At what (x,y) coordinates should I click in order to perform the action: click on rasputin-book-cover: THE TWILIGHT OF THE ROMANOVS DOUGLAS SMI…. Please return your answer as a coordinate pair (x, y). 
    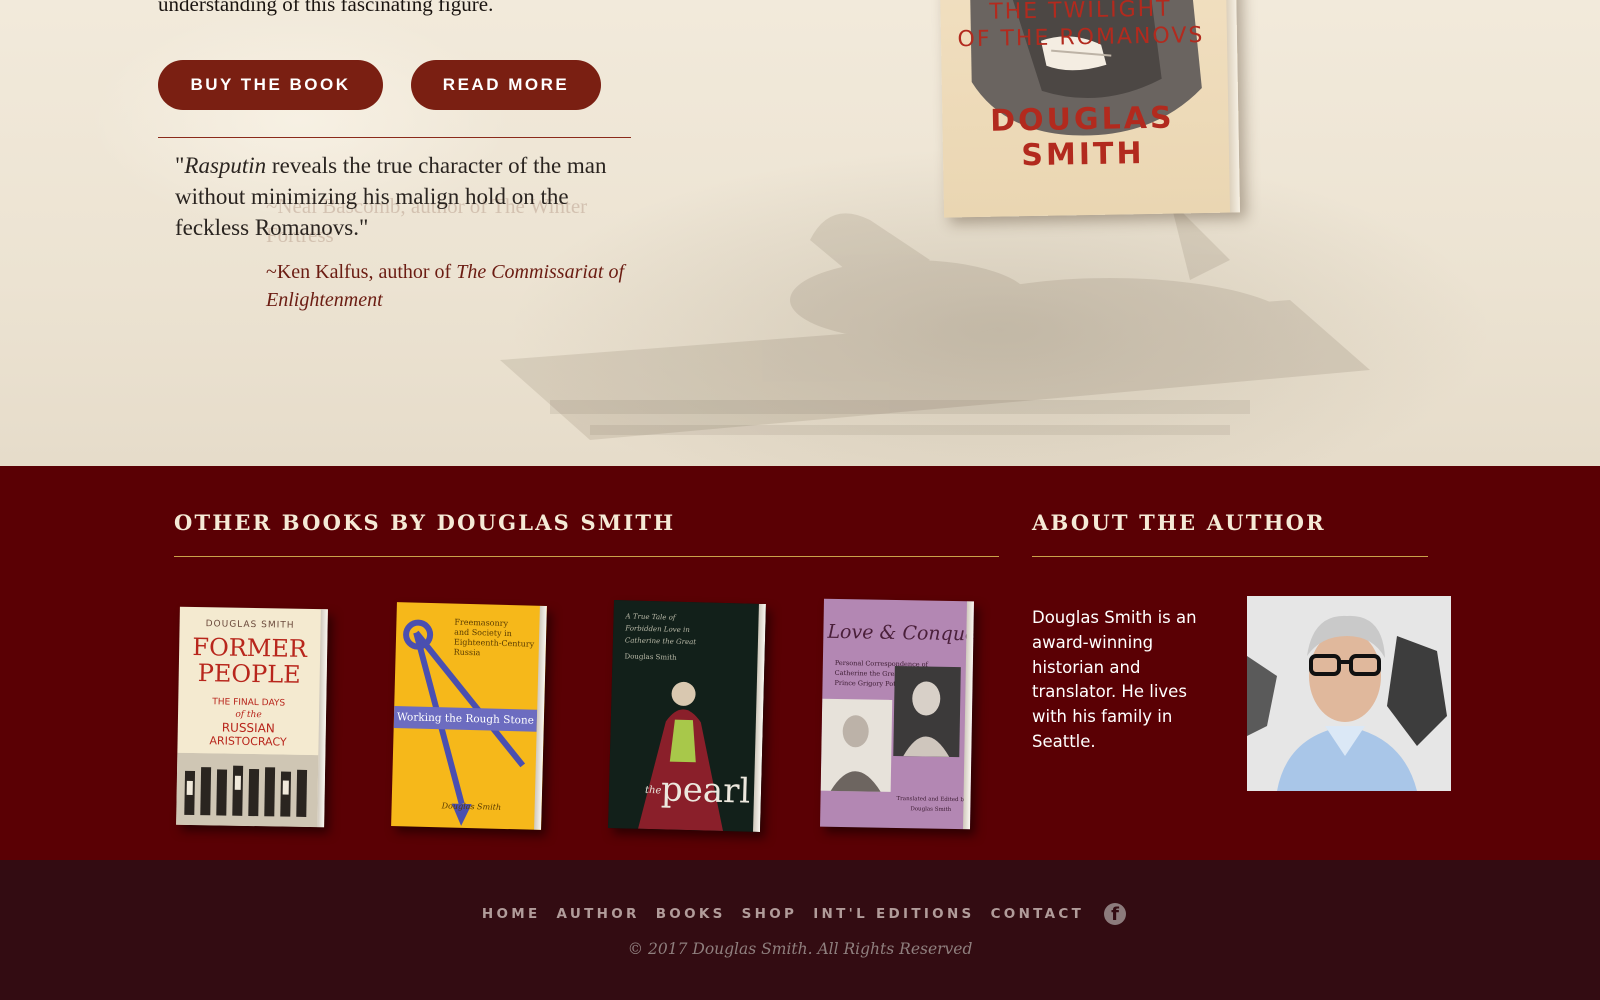
    Looking at the image, I should click on (1090, 109).